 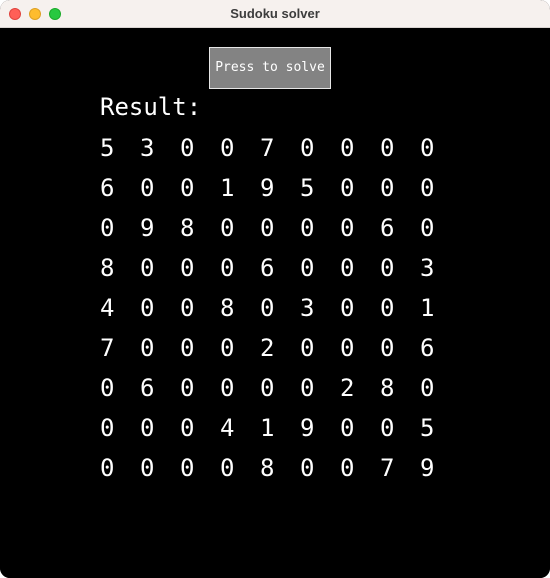 I want to click on title-bar: Sudoku solver, so click(x=275, y=14).